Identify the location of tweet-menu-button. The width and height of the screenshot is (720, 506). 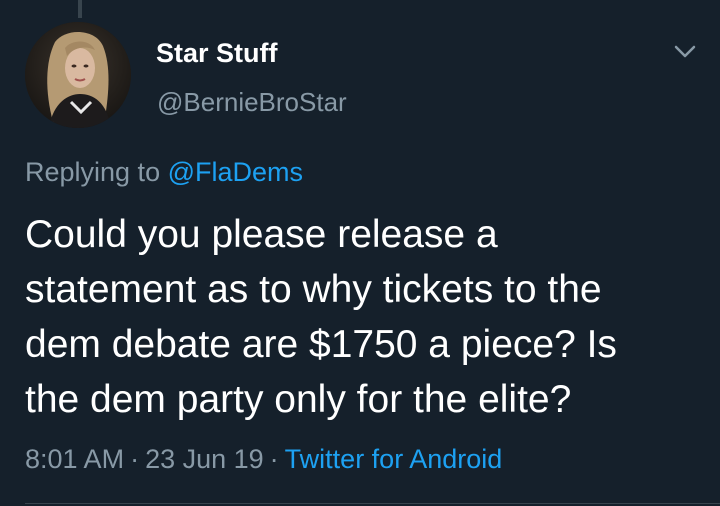
(685, 52).